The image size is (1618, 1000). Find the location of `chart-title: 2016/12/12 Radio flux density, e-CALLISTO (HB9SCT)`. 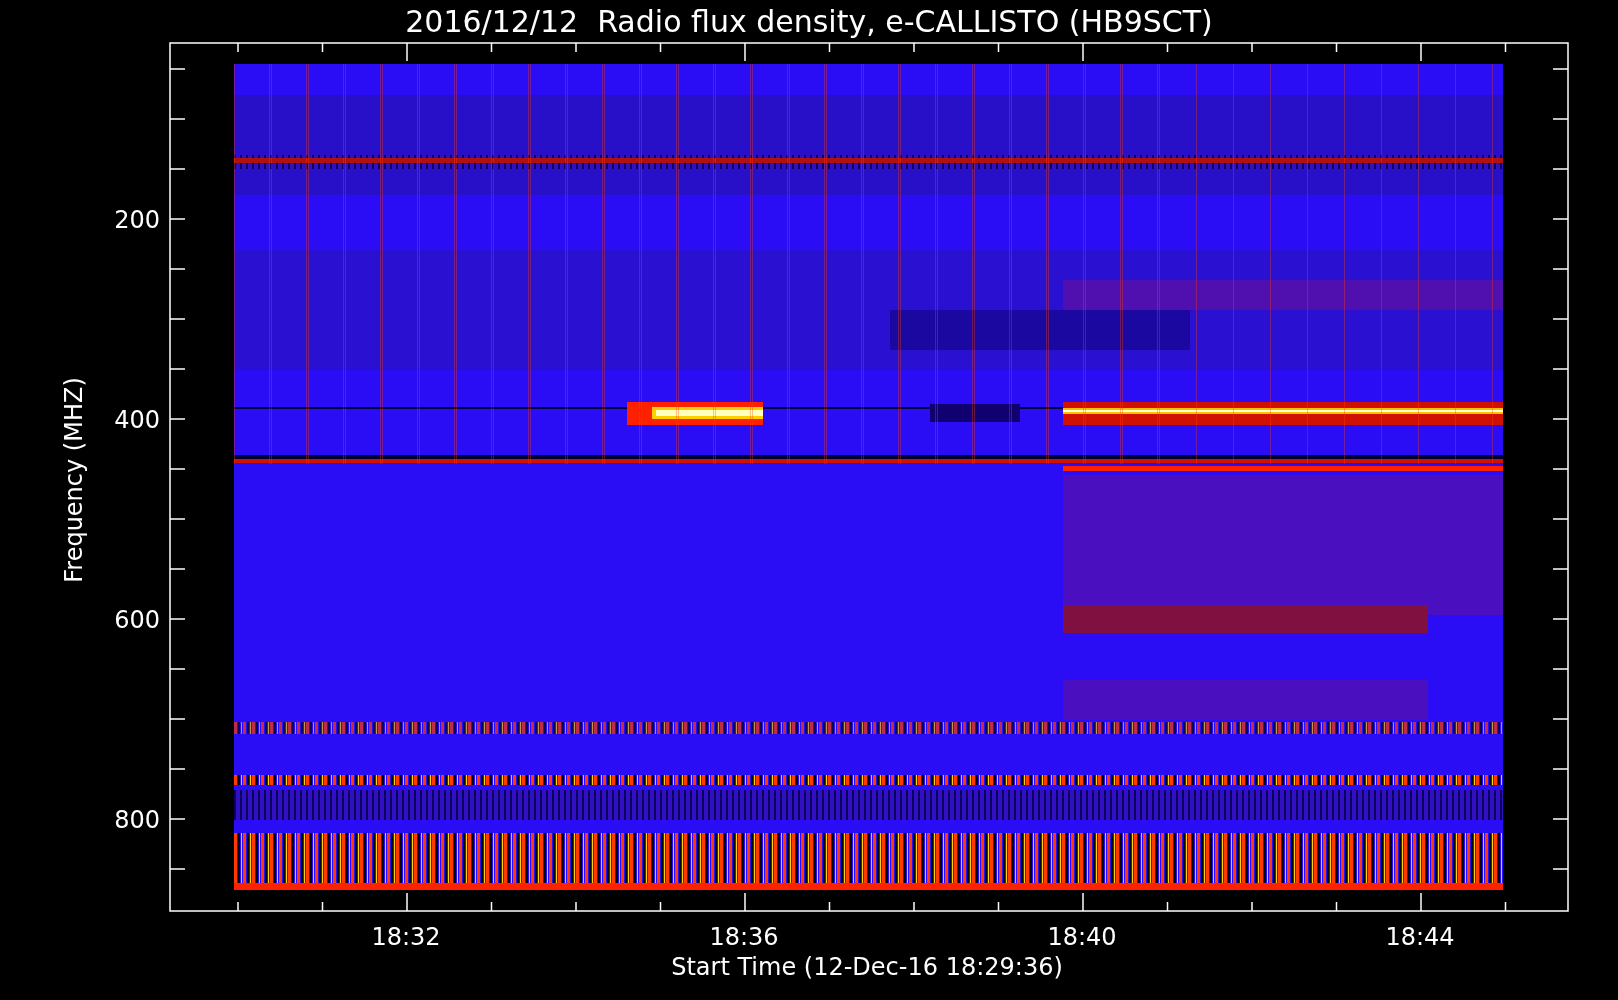

chart-title: 2016/12/12 Radio flux density, e-CALLISTO (HB9SCT) is located at coordinates (809, 21).